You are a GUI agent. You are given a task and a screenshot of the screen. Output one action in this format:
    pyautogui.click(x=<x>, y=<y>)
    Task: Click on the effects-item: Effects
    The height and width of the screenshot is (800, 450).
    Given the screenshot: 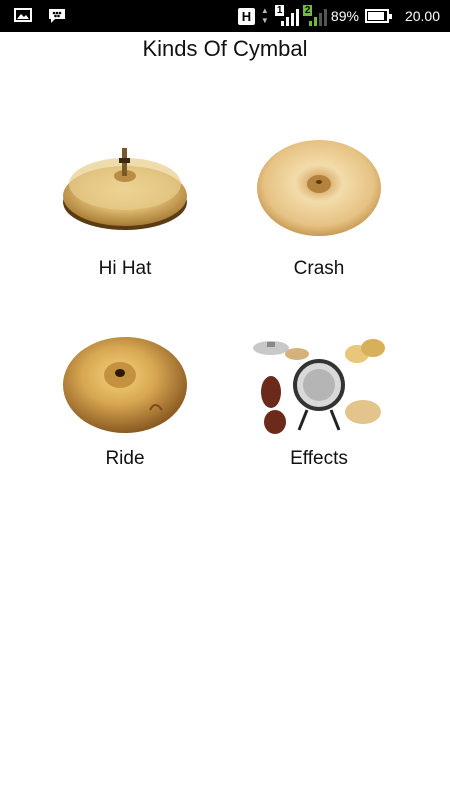 What is the action you would take?
    pyautogui.click(x=319, y=400)
    